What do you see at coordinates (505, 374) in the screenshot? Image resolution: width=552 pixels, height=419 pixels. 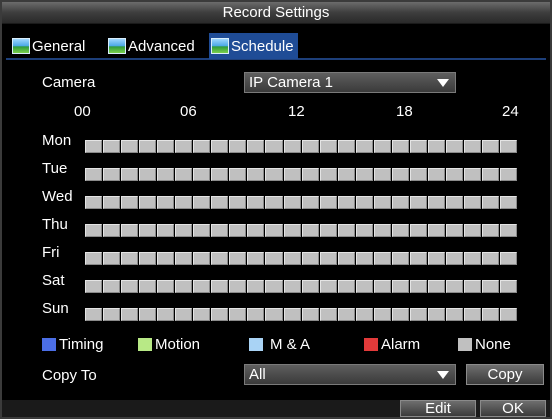 I see `copy-button: Copy` at bounding box center [505, 374].